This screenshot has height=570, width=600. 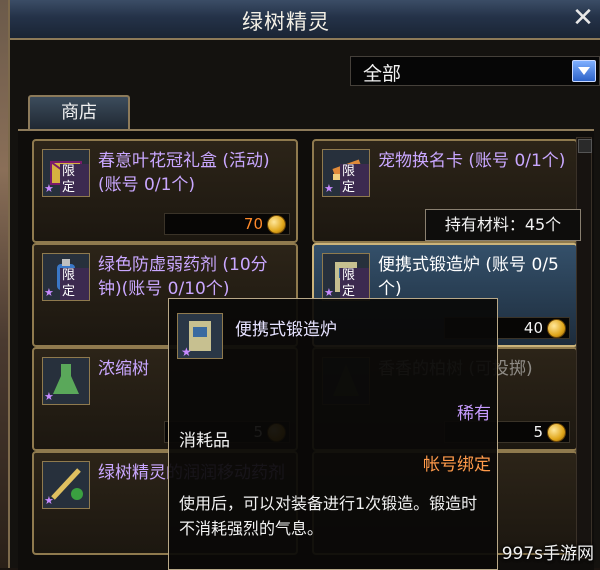 What do you see at coordinates (183, 277) in the screenshot?
I see `item-name: 绿色防虚弱药剂 (10分钟)(账号 0/10个)` at bounding box center [183, 277].